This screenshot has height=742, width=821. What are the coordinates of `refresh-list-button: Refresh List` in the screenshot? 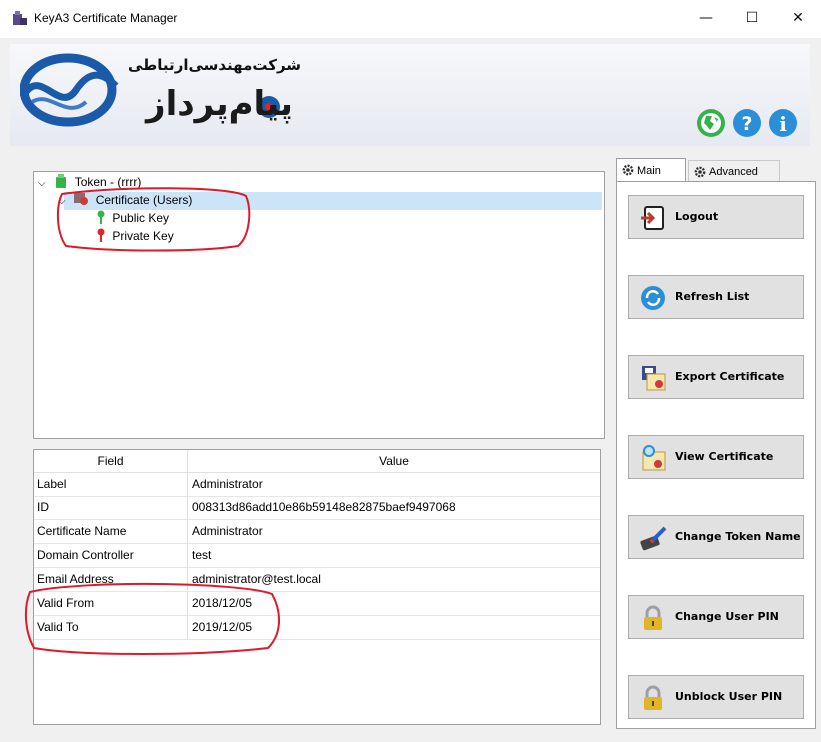 It's located at (716, 297).